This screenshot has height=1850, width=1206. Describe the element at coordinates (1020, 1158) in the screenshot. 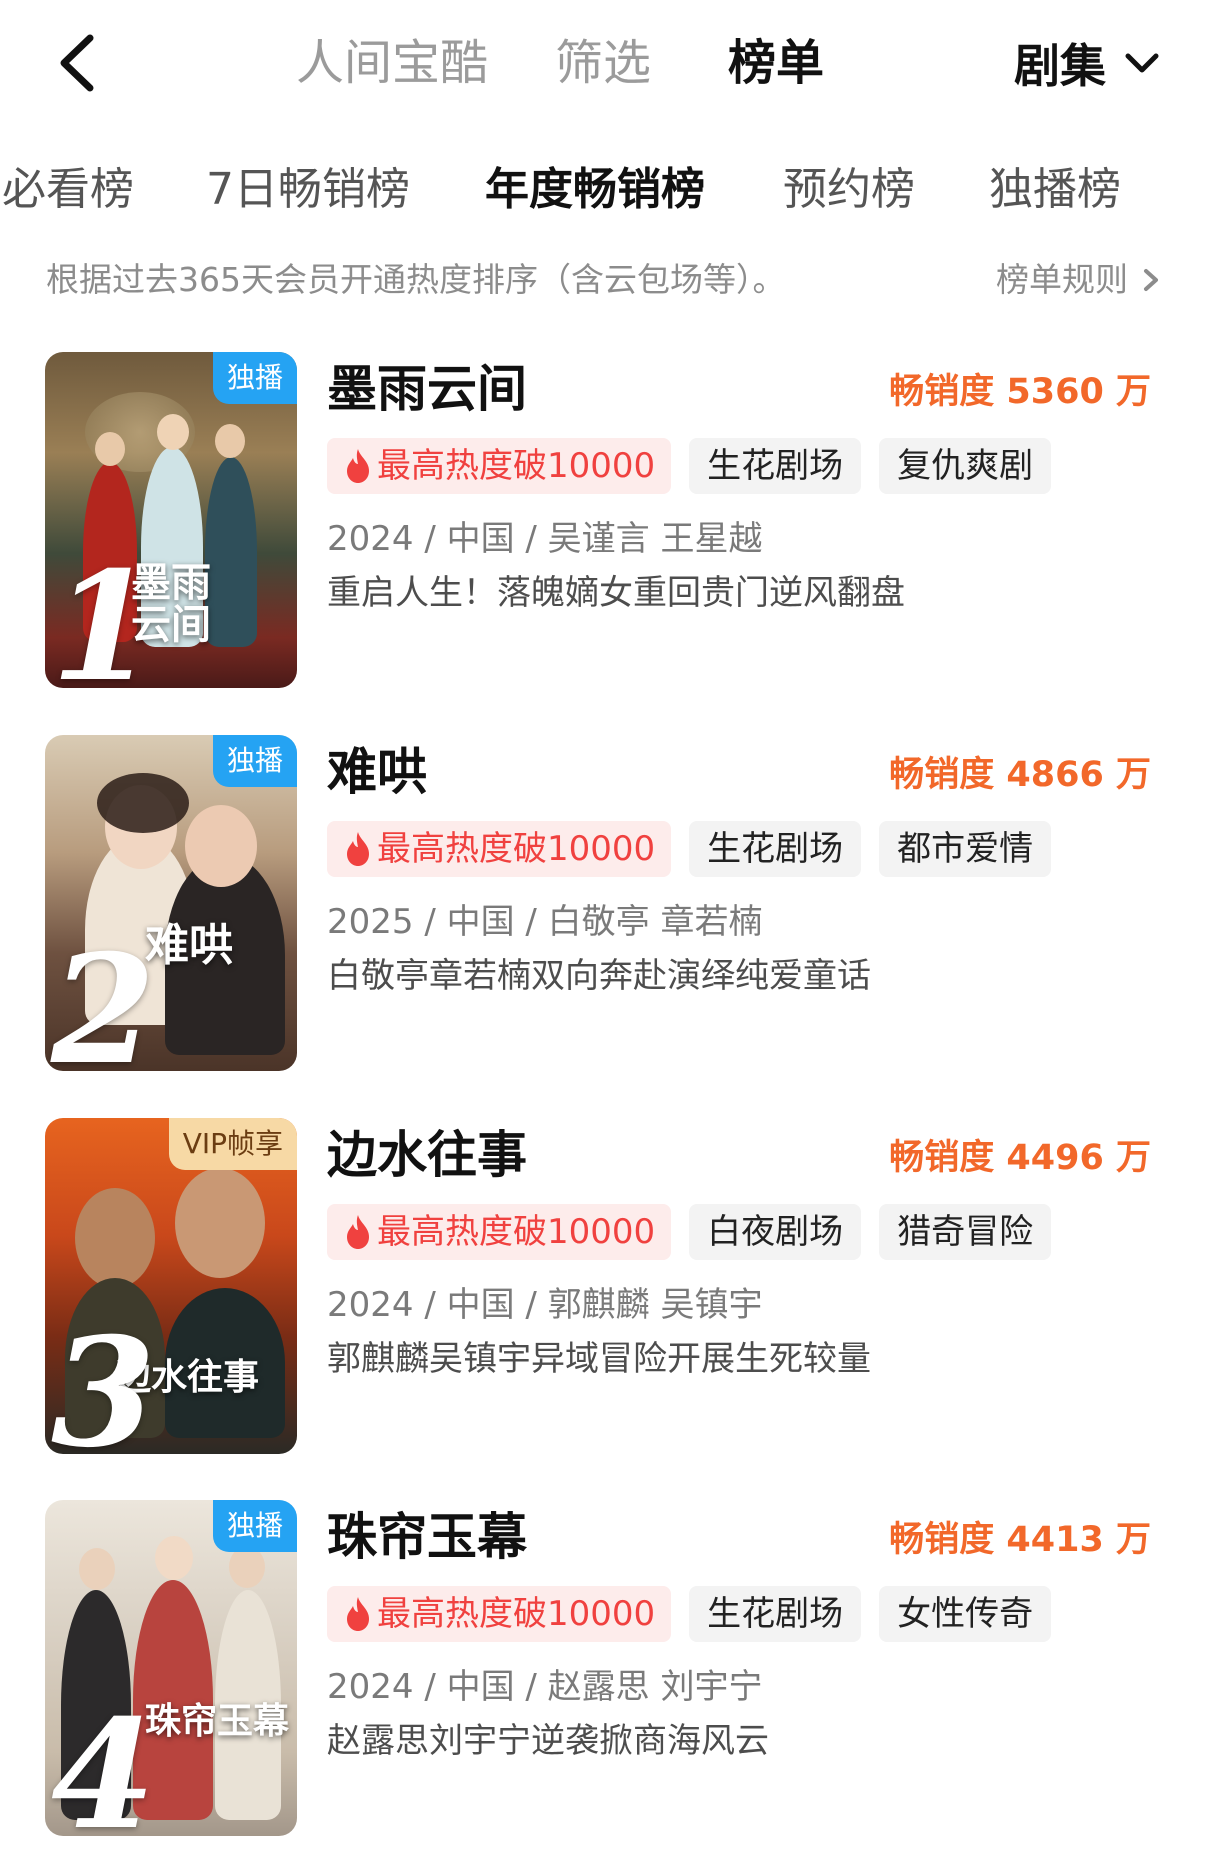

I see `sales-score: 畅销度 4496 万` at that location.